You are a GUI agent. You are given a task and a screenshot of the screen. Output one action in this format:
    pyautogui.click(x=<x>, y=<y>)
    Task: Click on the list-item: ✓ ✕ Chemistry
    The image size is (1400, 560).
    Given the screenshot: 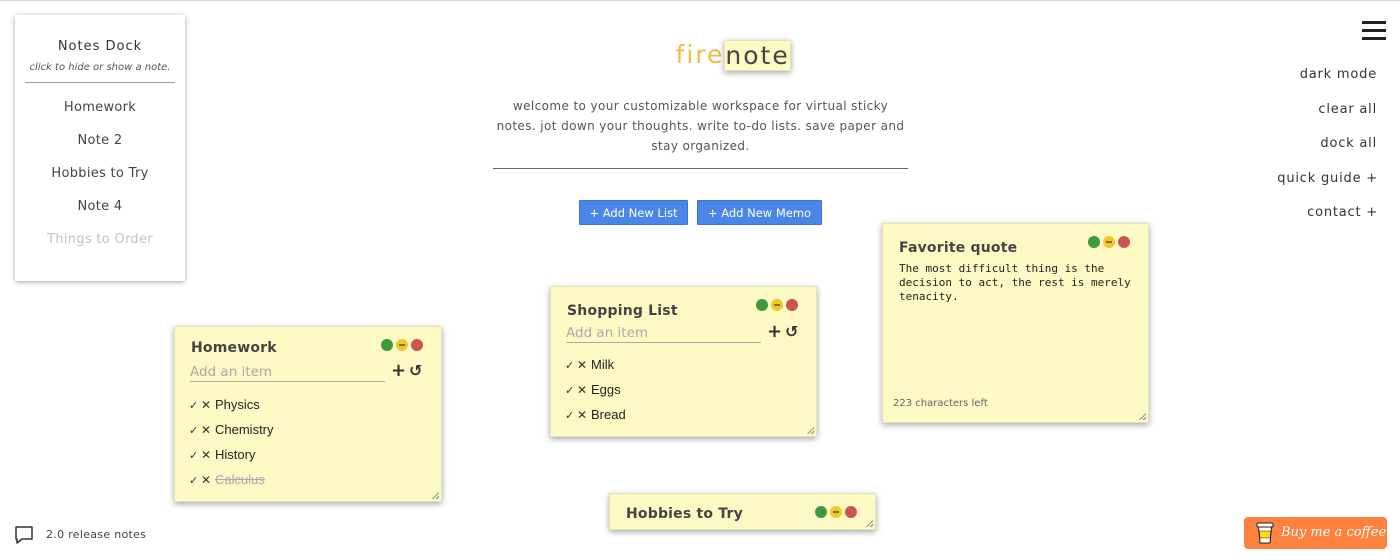 What is the action you would take?
    pyautogui.click(x=231, y=429)
    